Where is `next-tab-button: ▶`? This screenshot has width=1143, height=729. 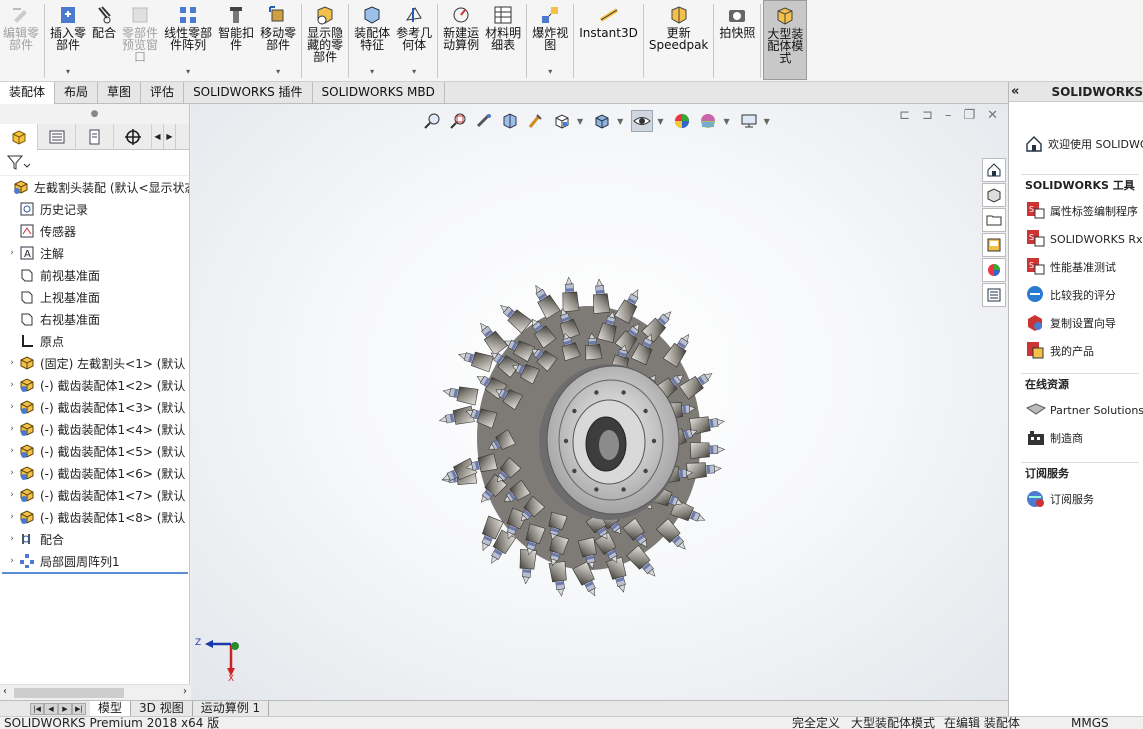
next-tab-button: ▶ is located at coordinates (65, 708).